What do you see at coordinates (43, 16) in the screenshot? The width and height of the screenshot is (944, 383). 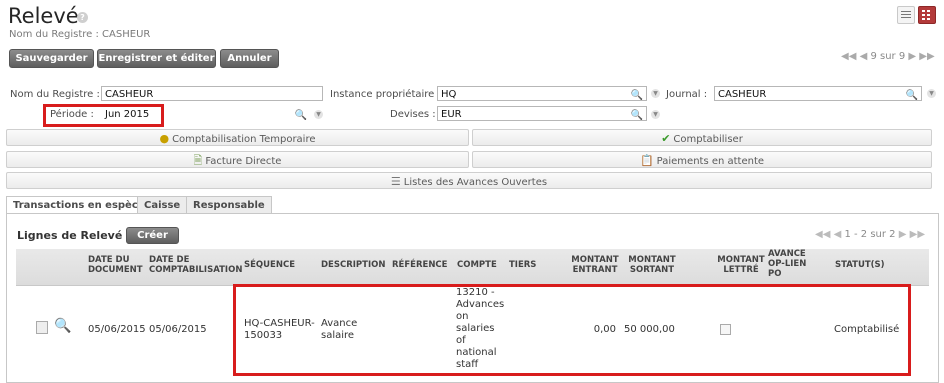 I see `page-title: Relevé` at bounding box center [43, 16].